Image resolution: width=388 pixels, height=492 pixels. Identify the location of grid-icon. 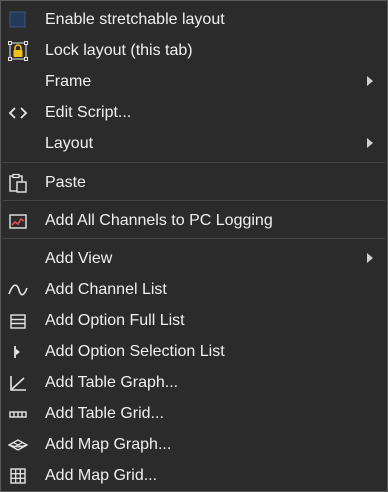
(18, 476).